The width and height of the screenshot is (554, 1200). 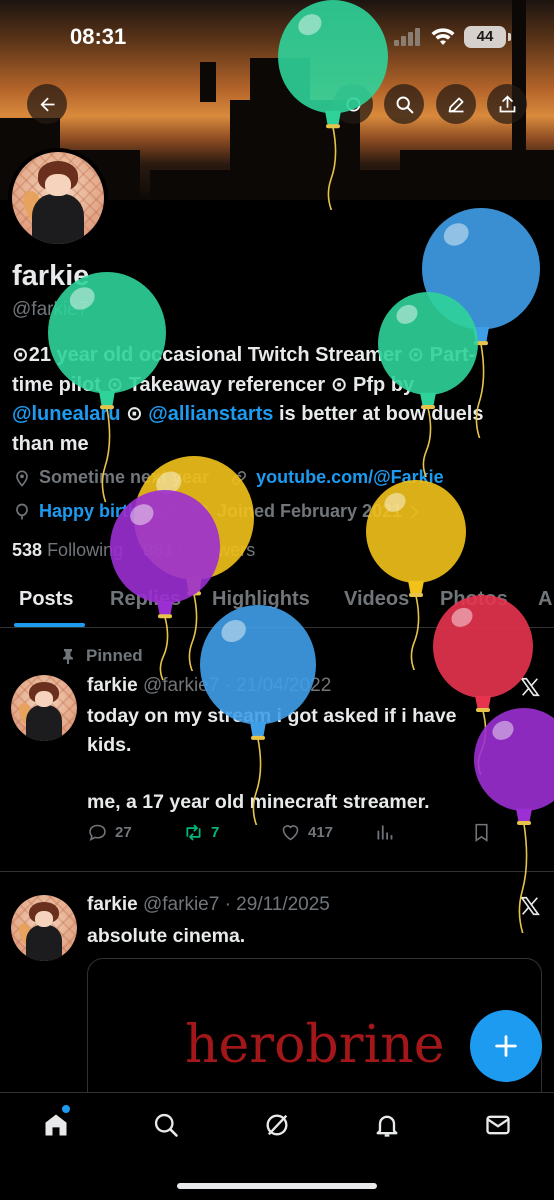 I want to click on media-caption: herobrine, so click(x=315, y=1045).